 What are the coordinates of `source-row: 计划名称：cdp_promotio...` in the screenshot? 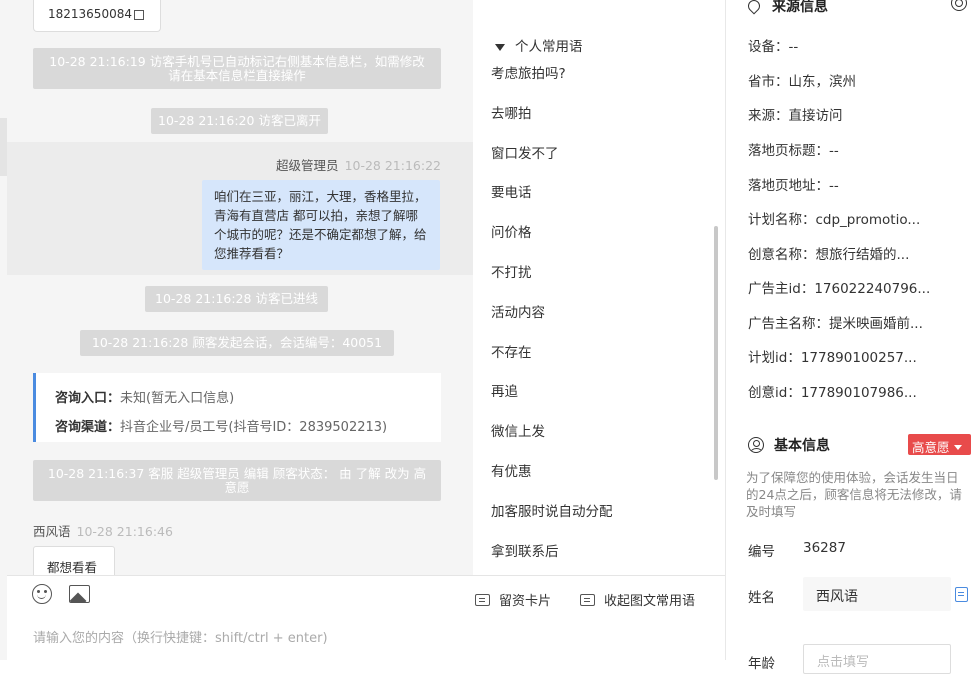 It's located at (834, 220).